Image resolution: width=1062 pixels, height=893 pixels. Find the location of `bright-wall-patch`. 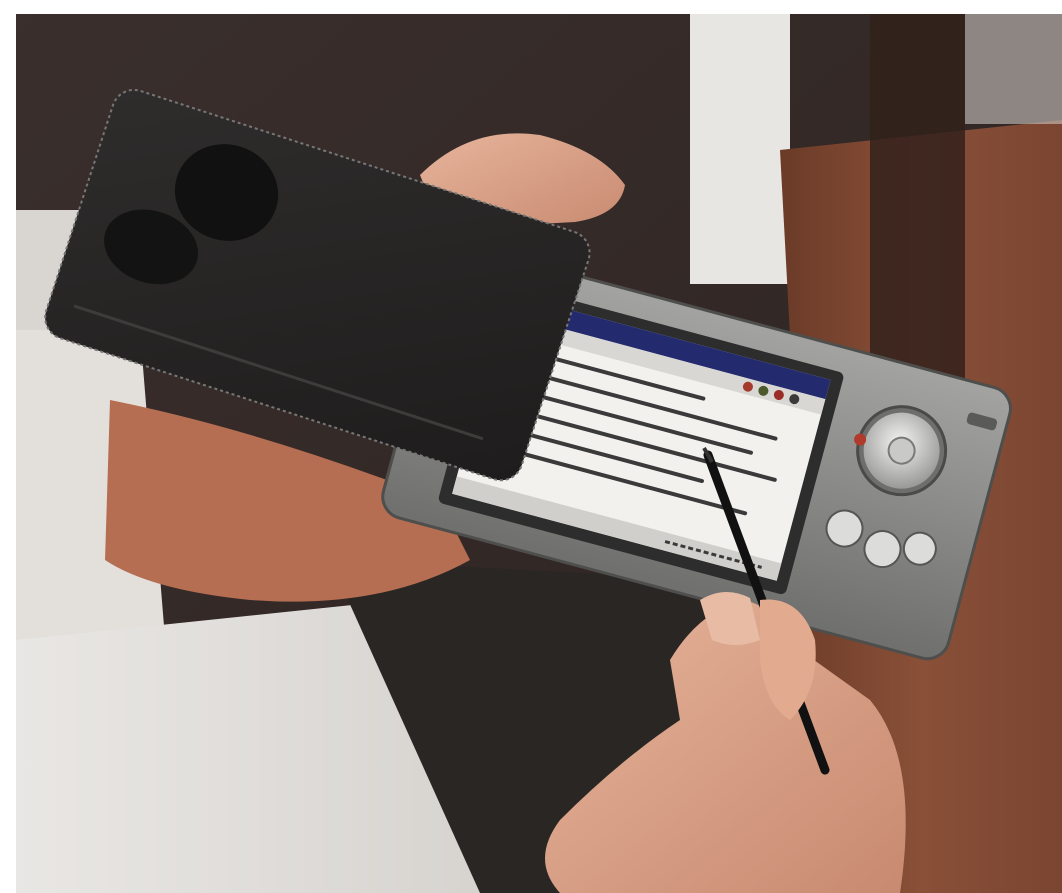

bright-wall-patch is located at coordinates (740, 149).